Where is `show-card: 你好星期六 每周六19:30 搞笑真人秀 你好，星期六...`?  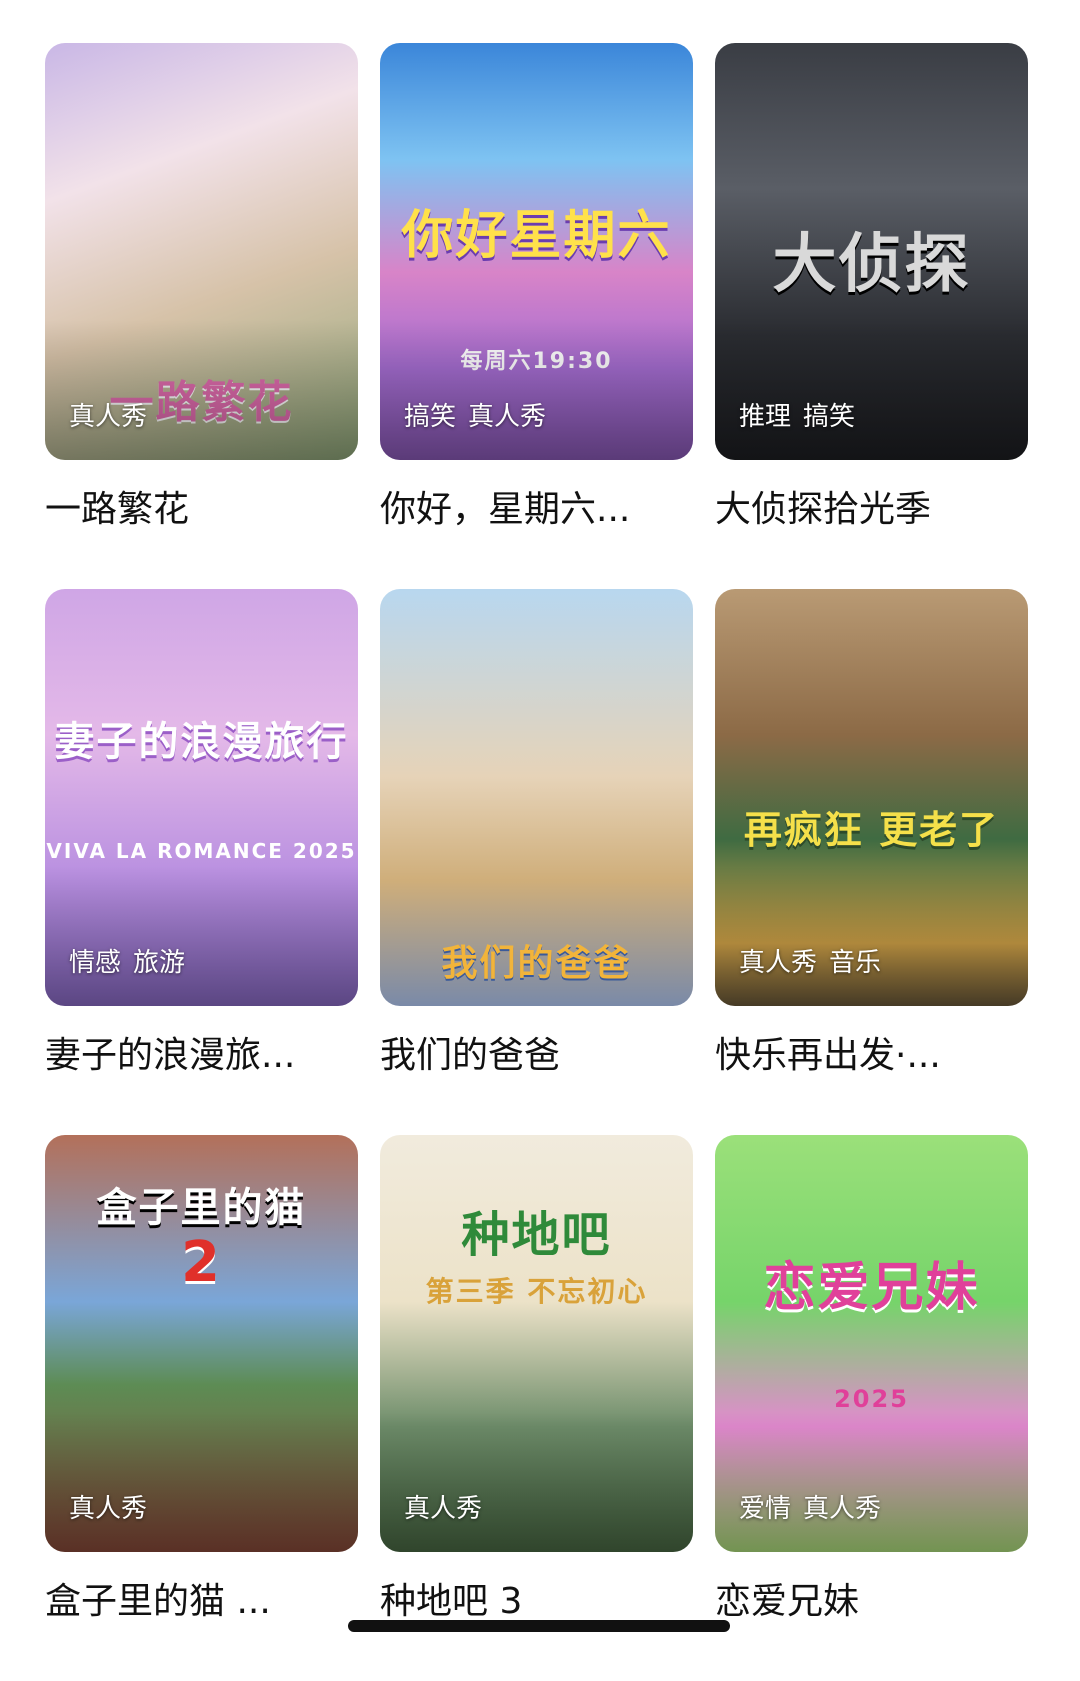
show-card: 你好星期六 每周六19:30 搞笑真人秀 你好，星期六... is located at coordinates (536, 316).